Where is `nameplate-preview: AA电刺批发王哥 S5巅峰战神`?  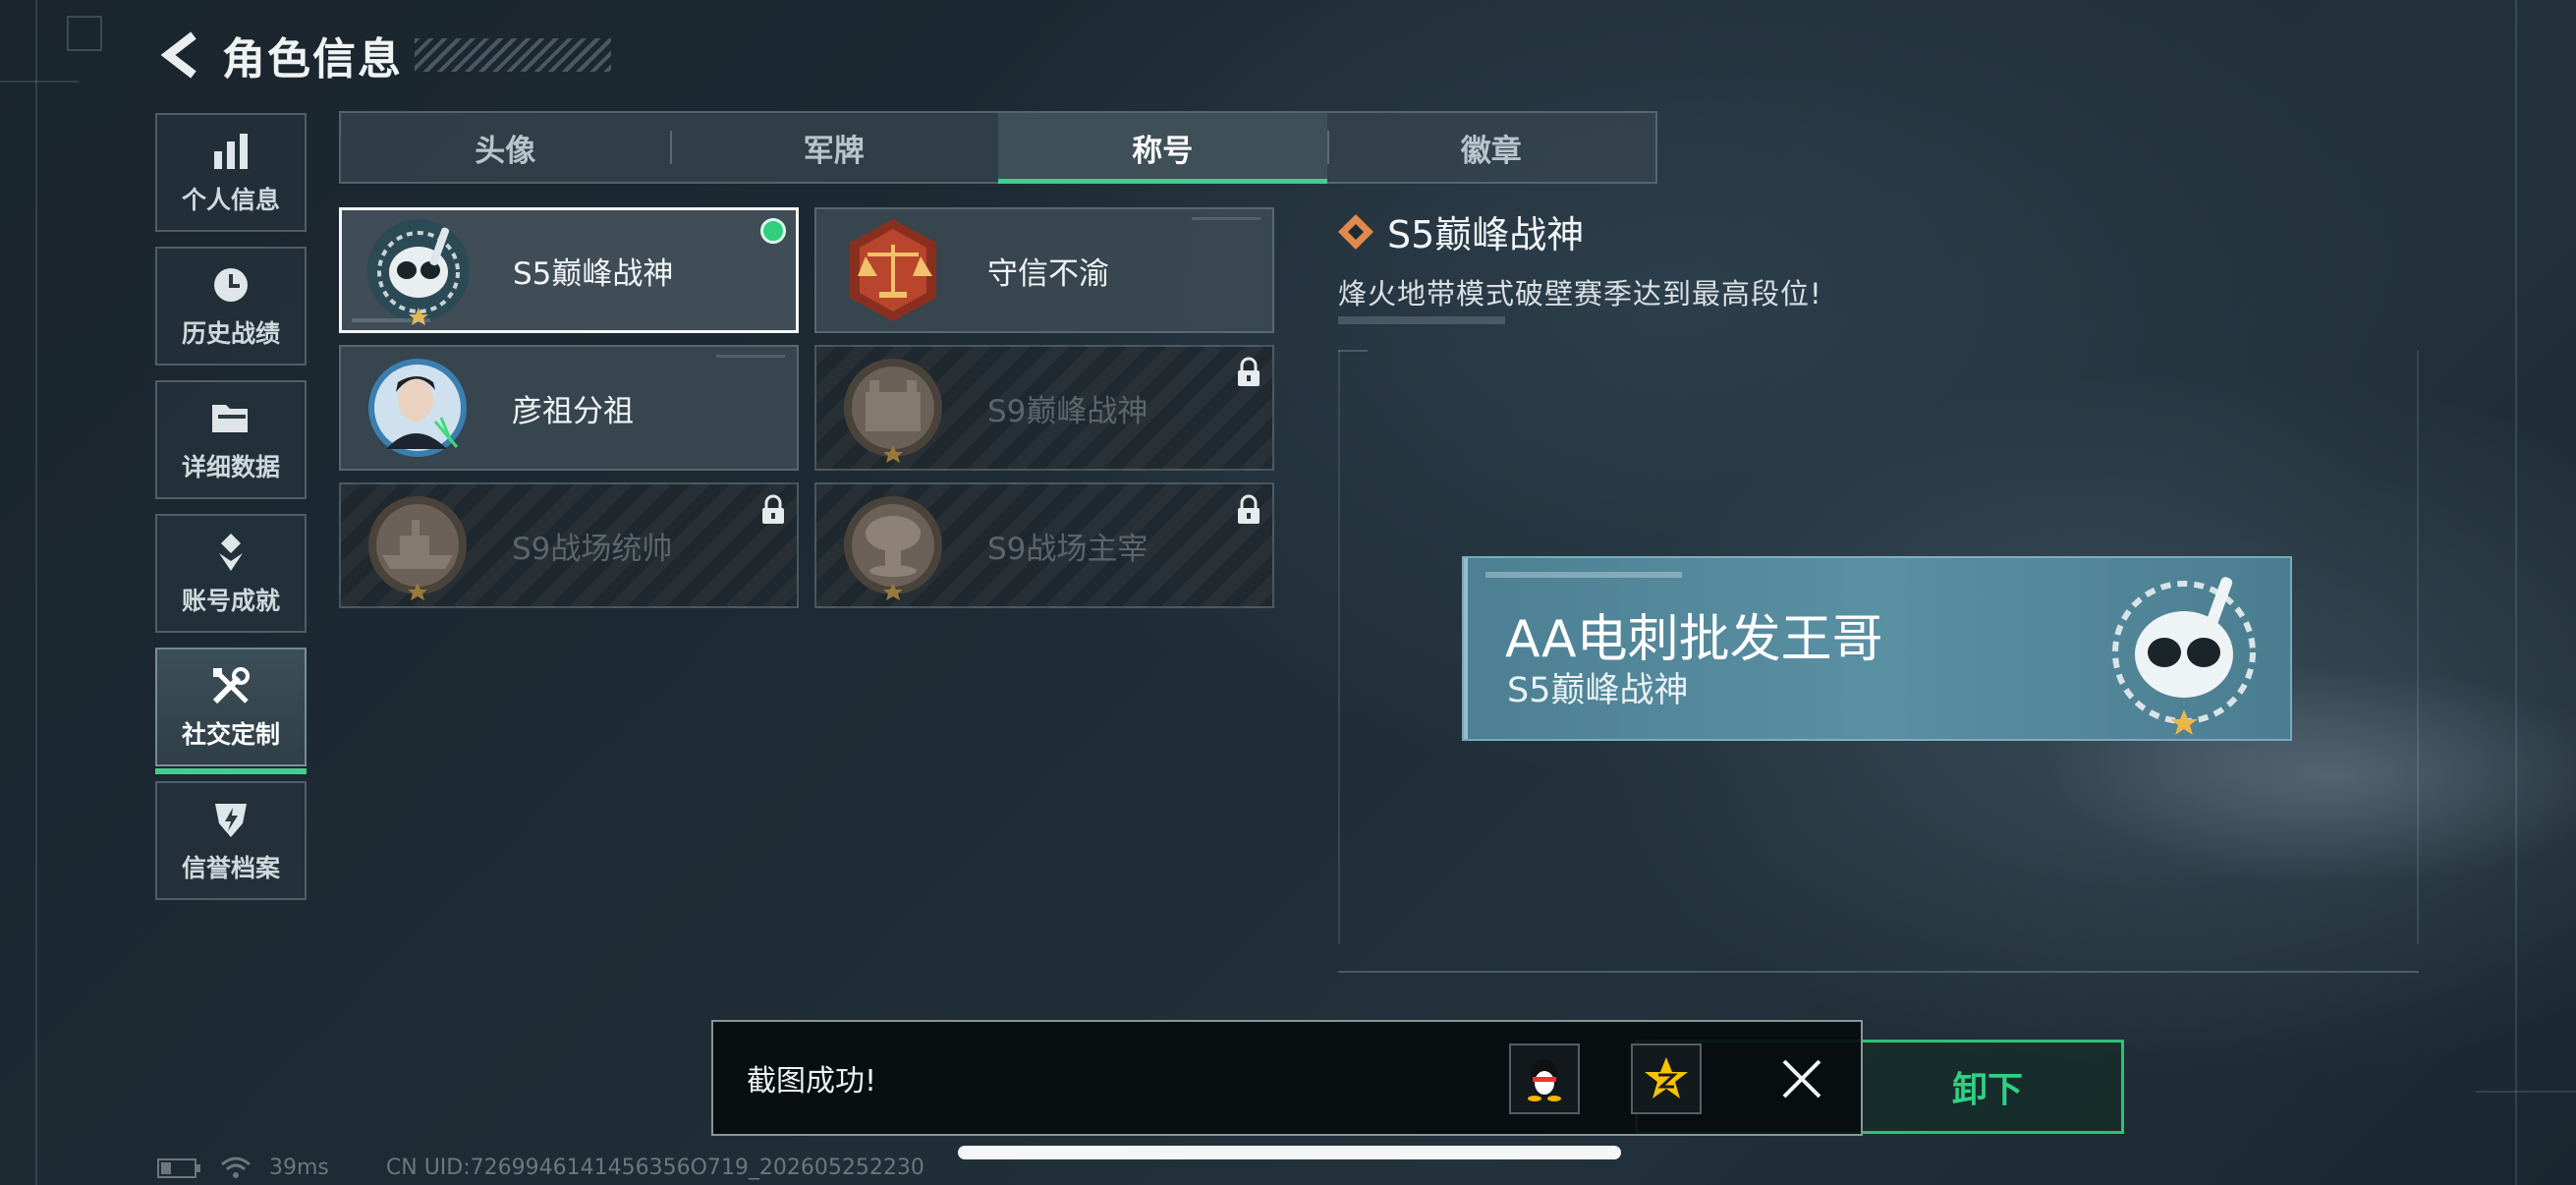
nameplate-preview: AA电刺批发王哥 S5巅峰战神 is located at coordinates (1877, 649).